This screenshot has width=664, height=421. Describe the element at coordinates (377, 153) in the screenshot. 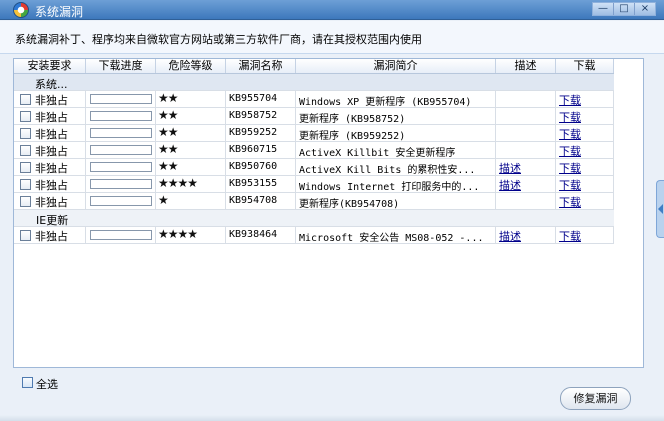

I see `vulnerability-summary: ActiveX Killbit 安全更新程序` at that location.